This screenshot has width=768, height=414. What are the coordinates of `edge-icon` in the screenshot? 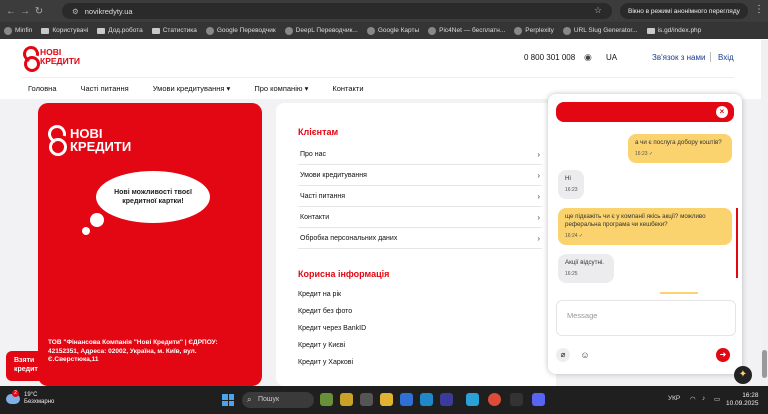 It's located at (426, 399).